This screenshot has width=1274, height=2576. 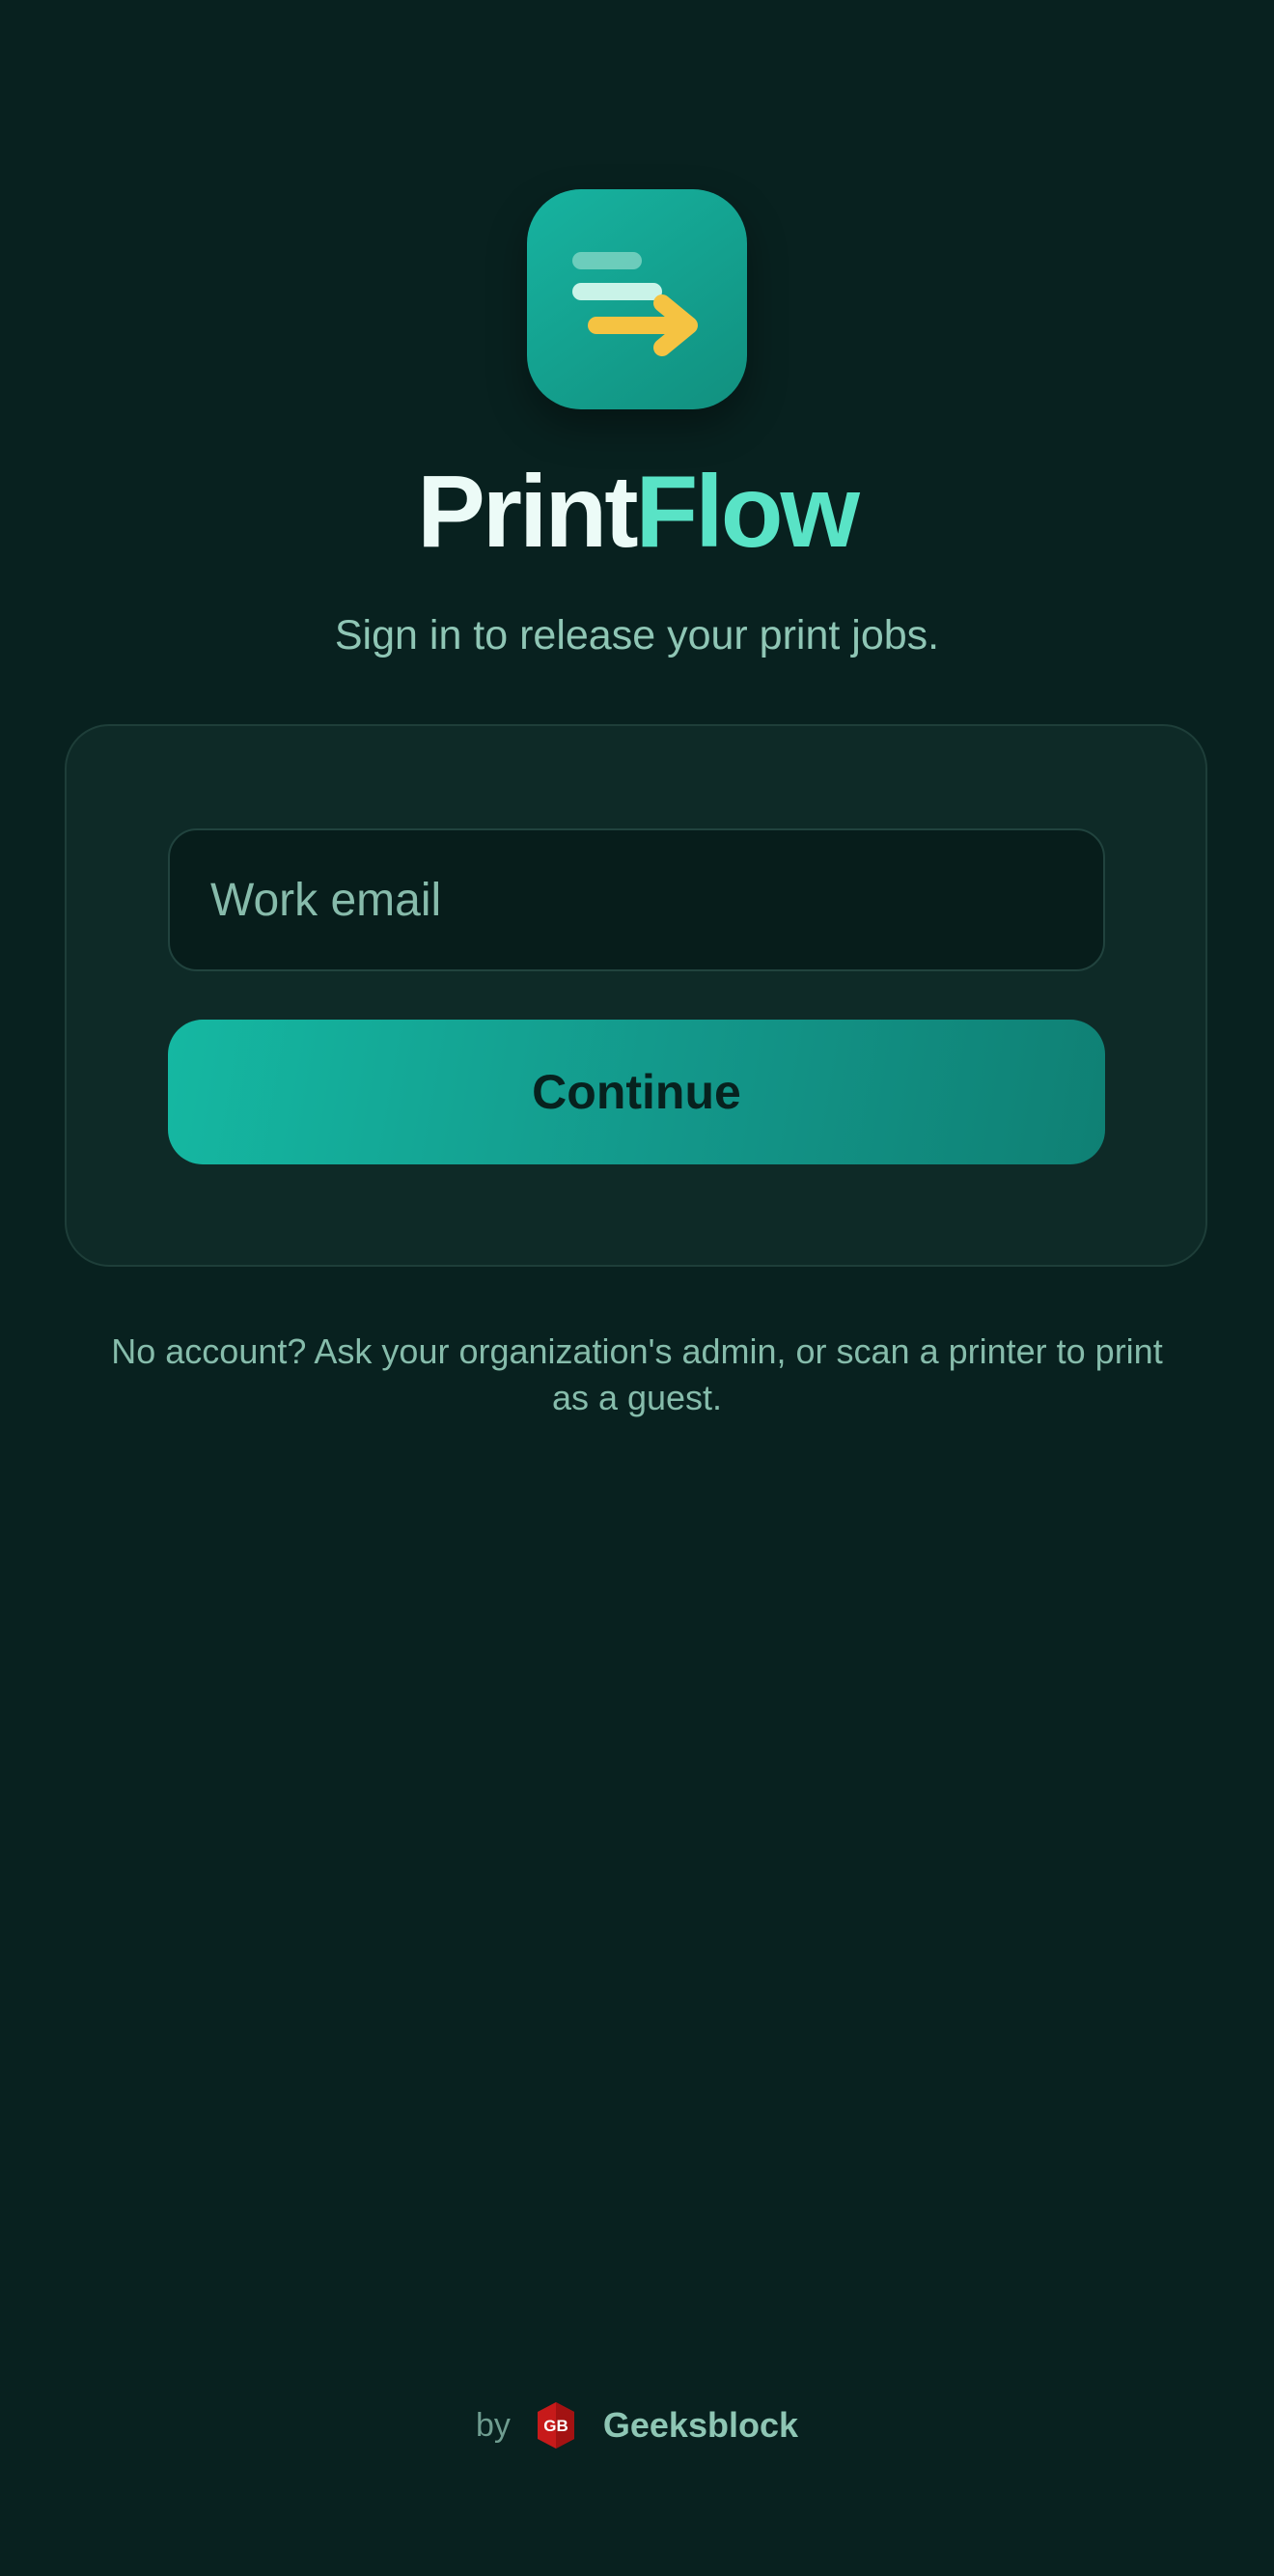 What do you see at coordinates (635, 304) in the screenshot?
I see `print-release-icon` at bounding box center [635, 304].